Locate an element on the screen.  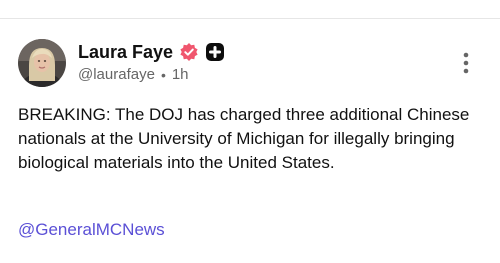
plus-badge-icon is located at coordinates (215, 52).